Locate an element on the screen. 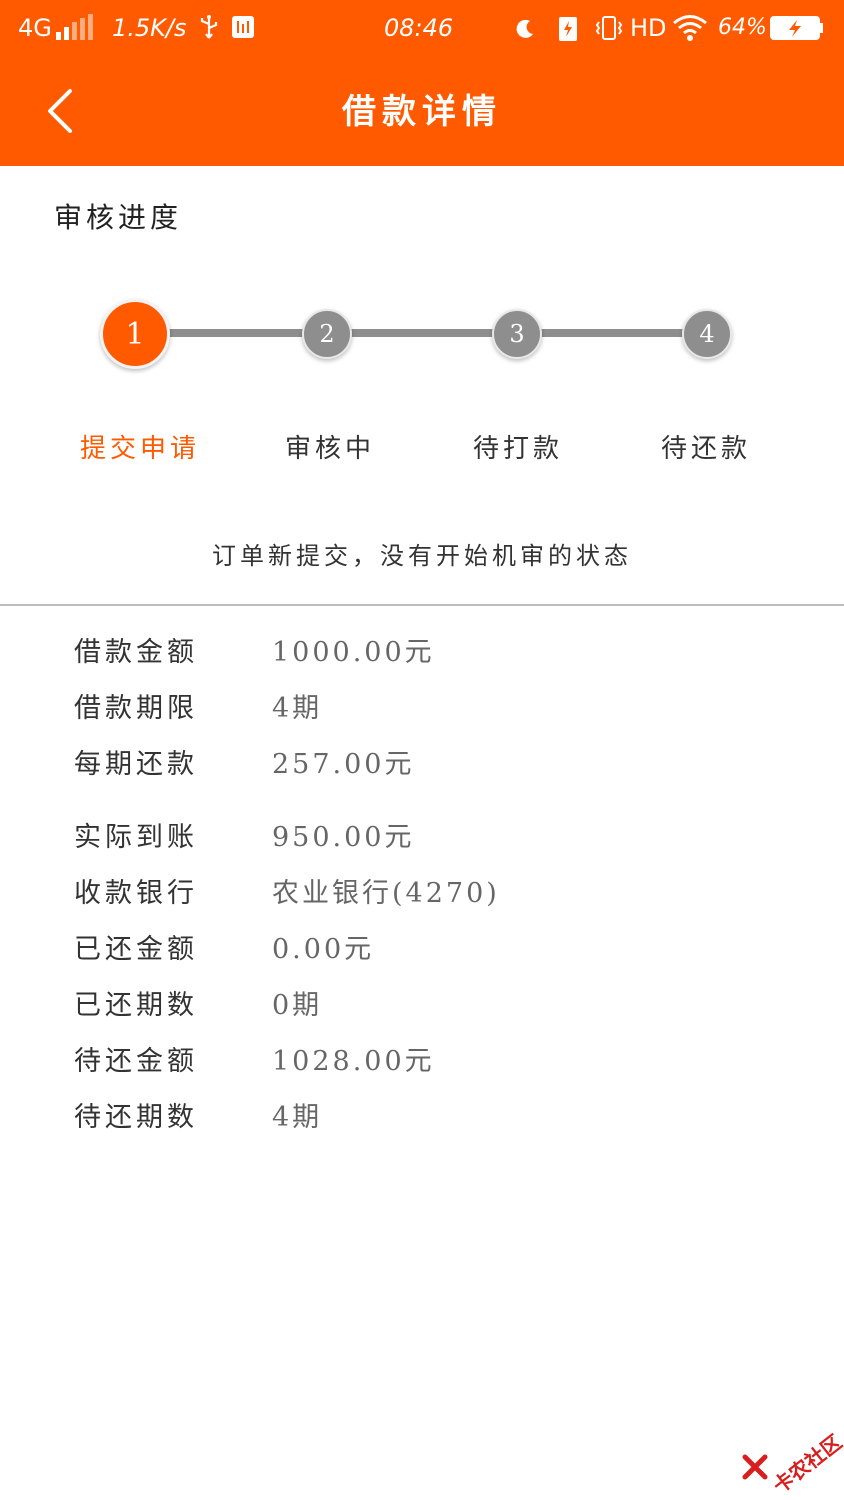 The width and height of the screenshot is (844, 1500). signal-icon is located at coordinates (78, 27).